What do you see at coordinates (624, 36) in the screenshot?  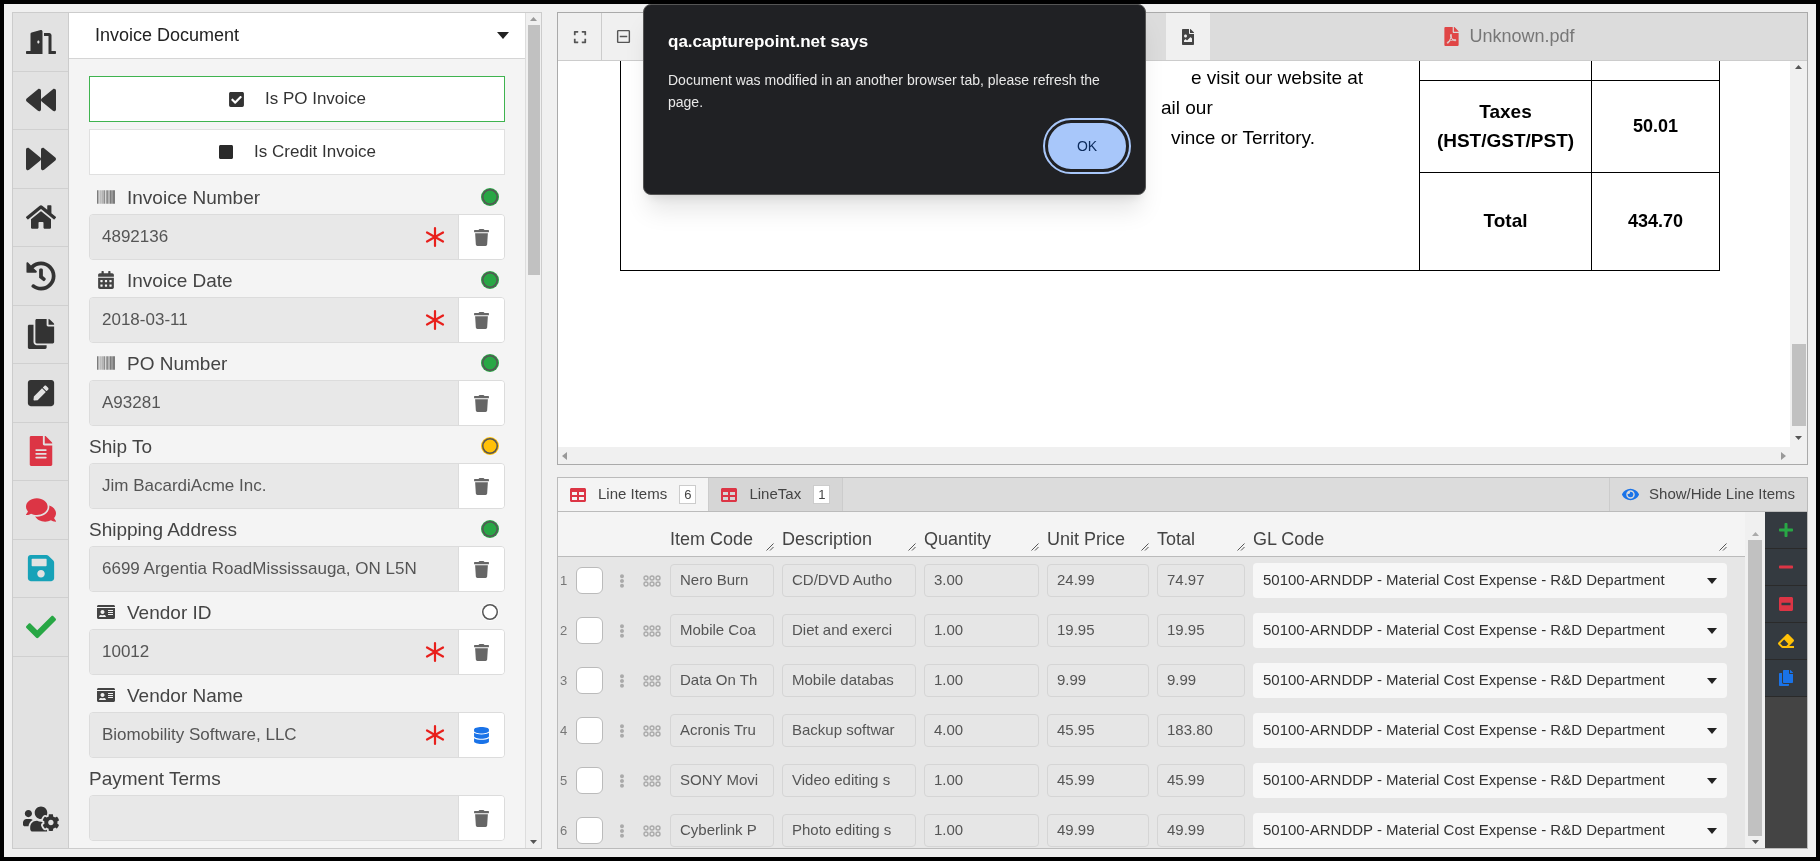 I see `collapse-button` at bounding box center [624, 36].